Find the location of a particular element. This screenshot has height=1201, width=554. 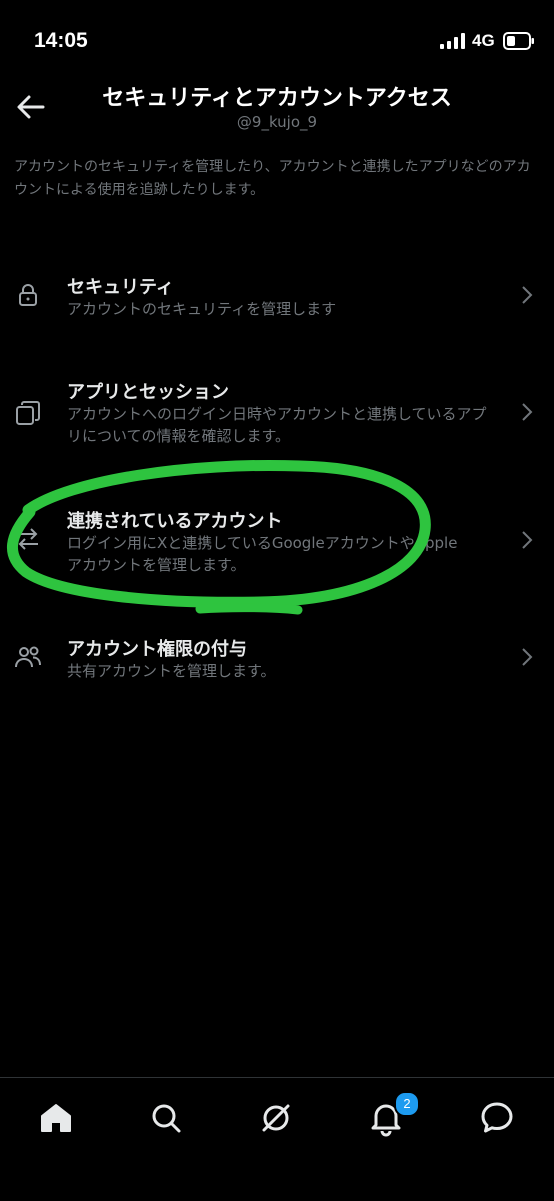

page-title: セキュリティとアカウントアクセス is located at coordinates (277, 98).